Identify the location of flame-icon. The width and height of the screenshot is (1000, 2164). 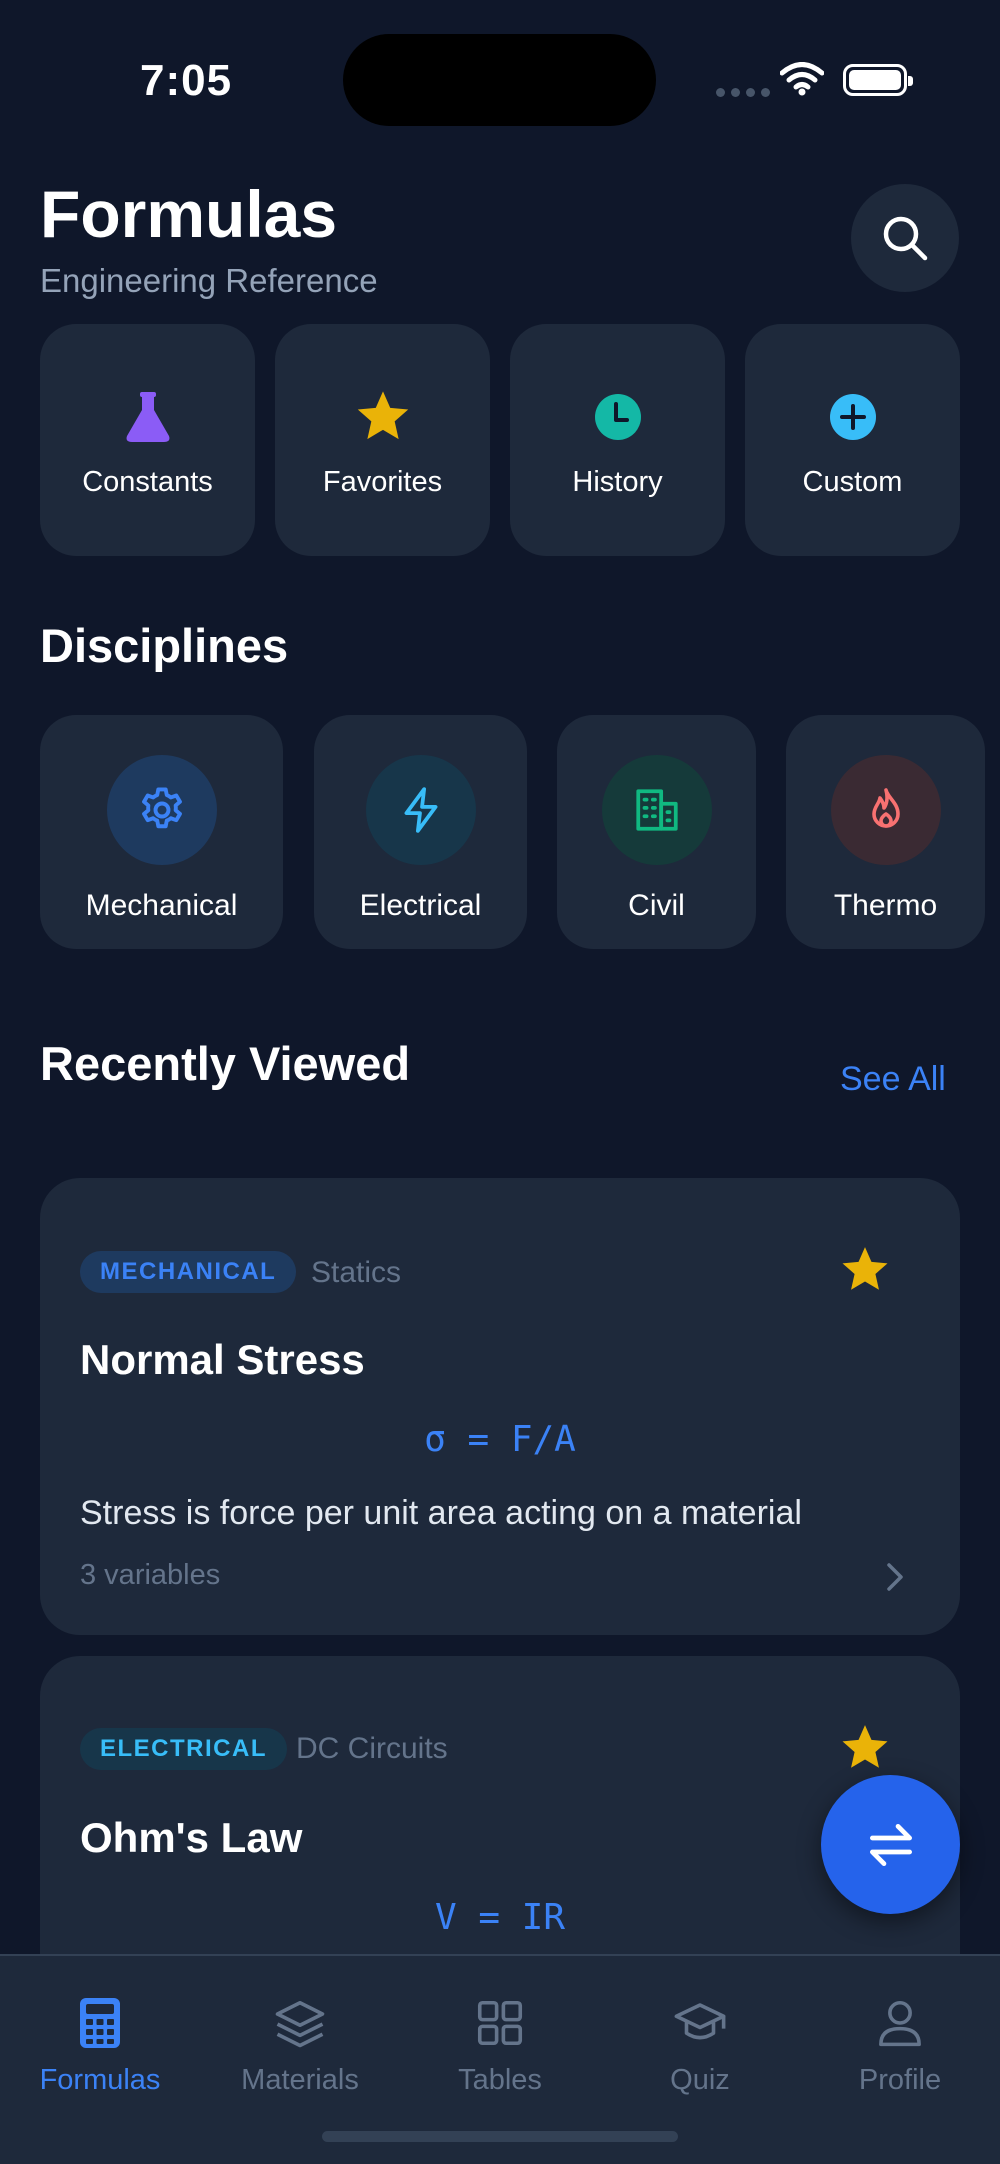
(885, 808).